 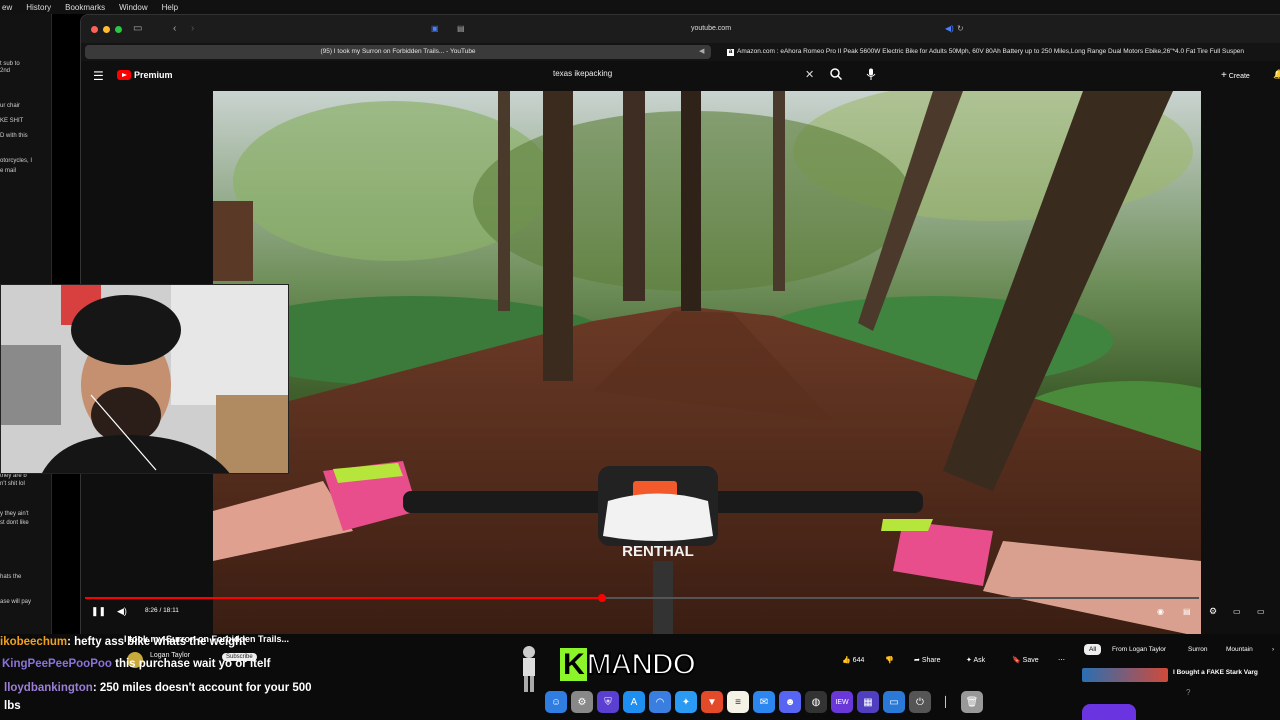 What do you see at coordinates (133, 7) in the screenshot?
I see `menu-item-window: Window` at bounding box center [133, 7].